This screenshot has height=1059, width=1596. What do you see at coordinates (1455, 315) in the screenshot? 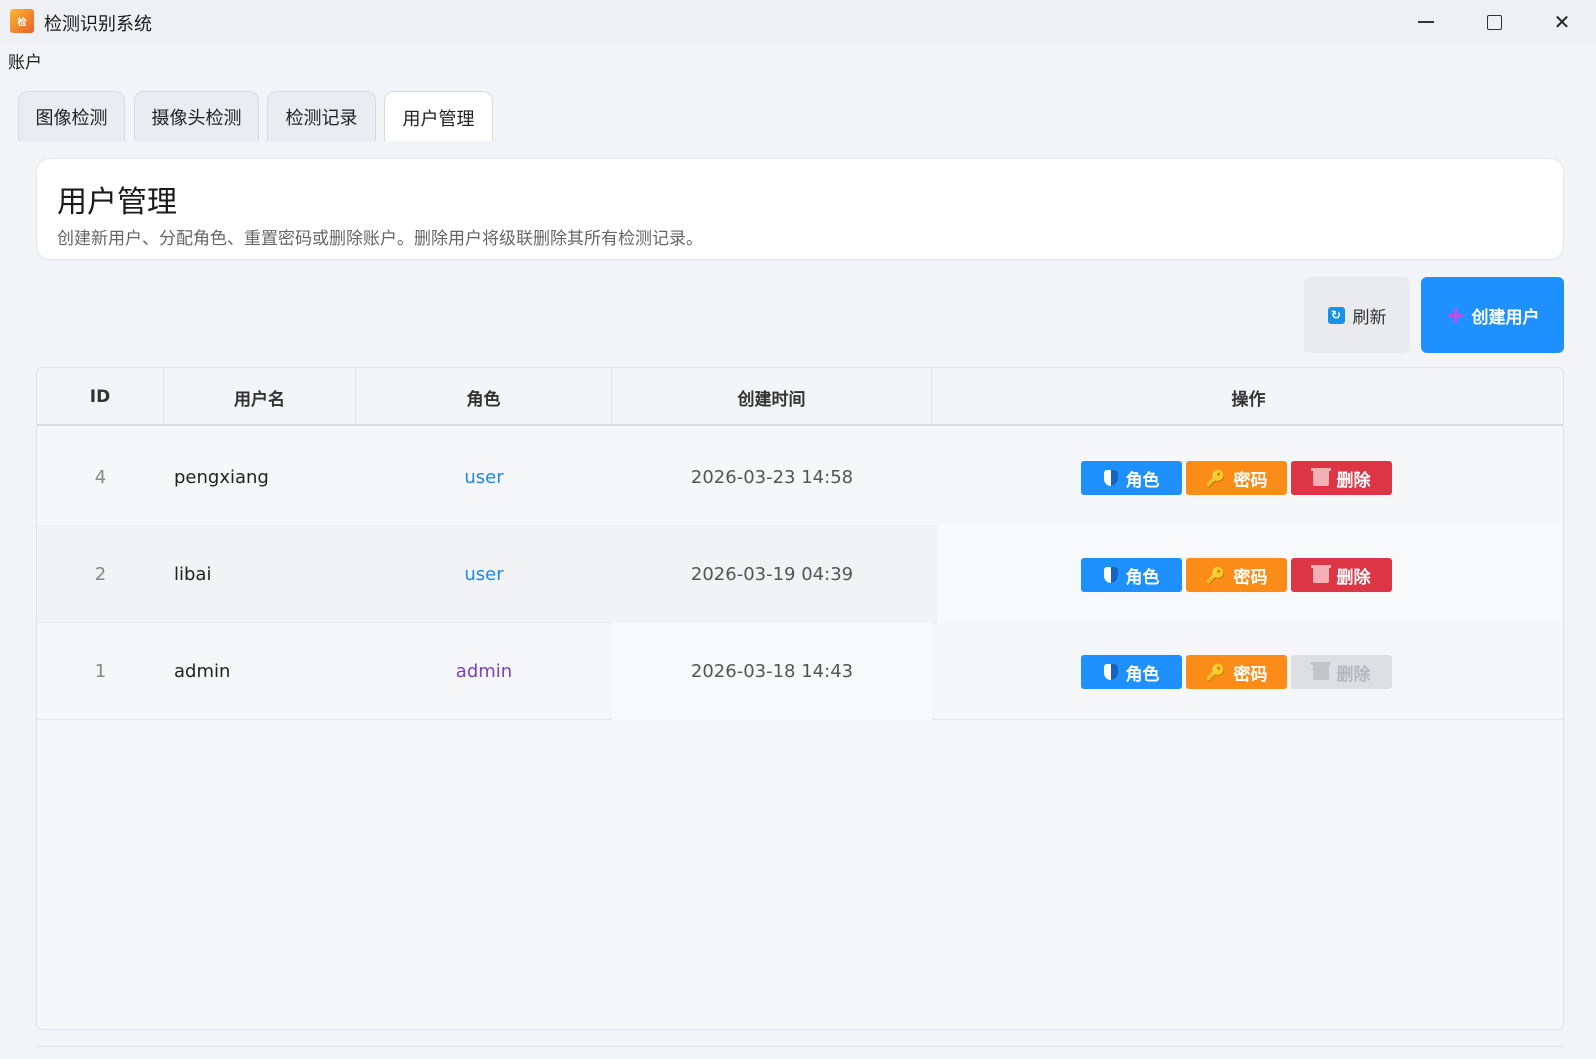
I see `plus-icon: +` at bounding box center [1455, 315].